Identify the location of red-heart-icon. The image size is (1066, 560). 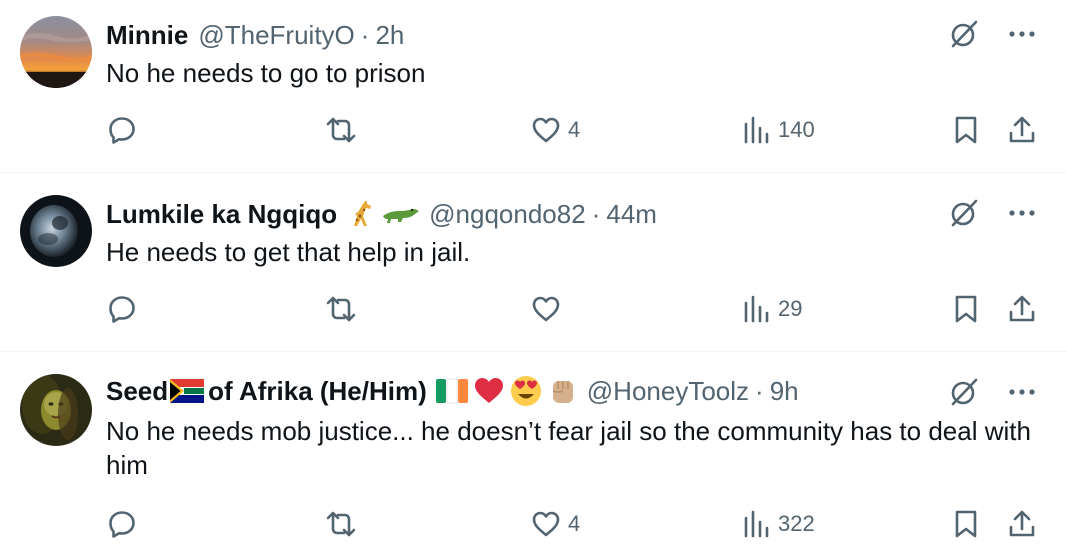
(489, 391).